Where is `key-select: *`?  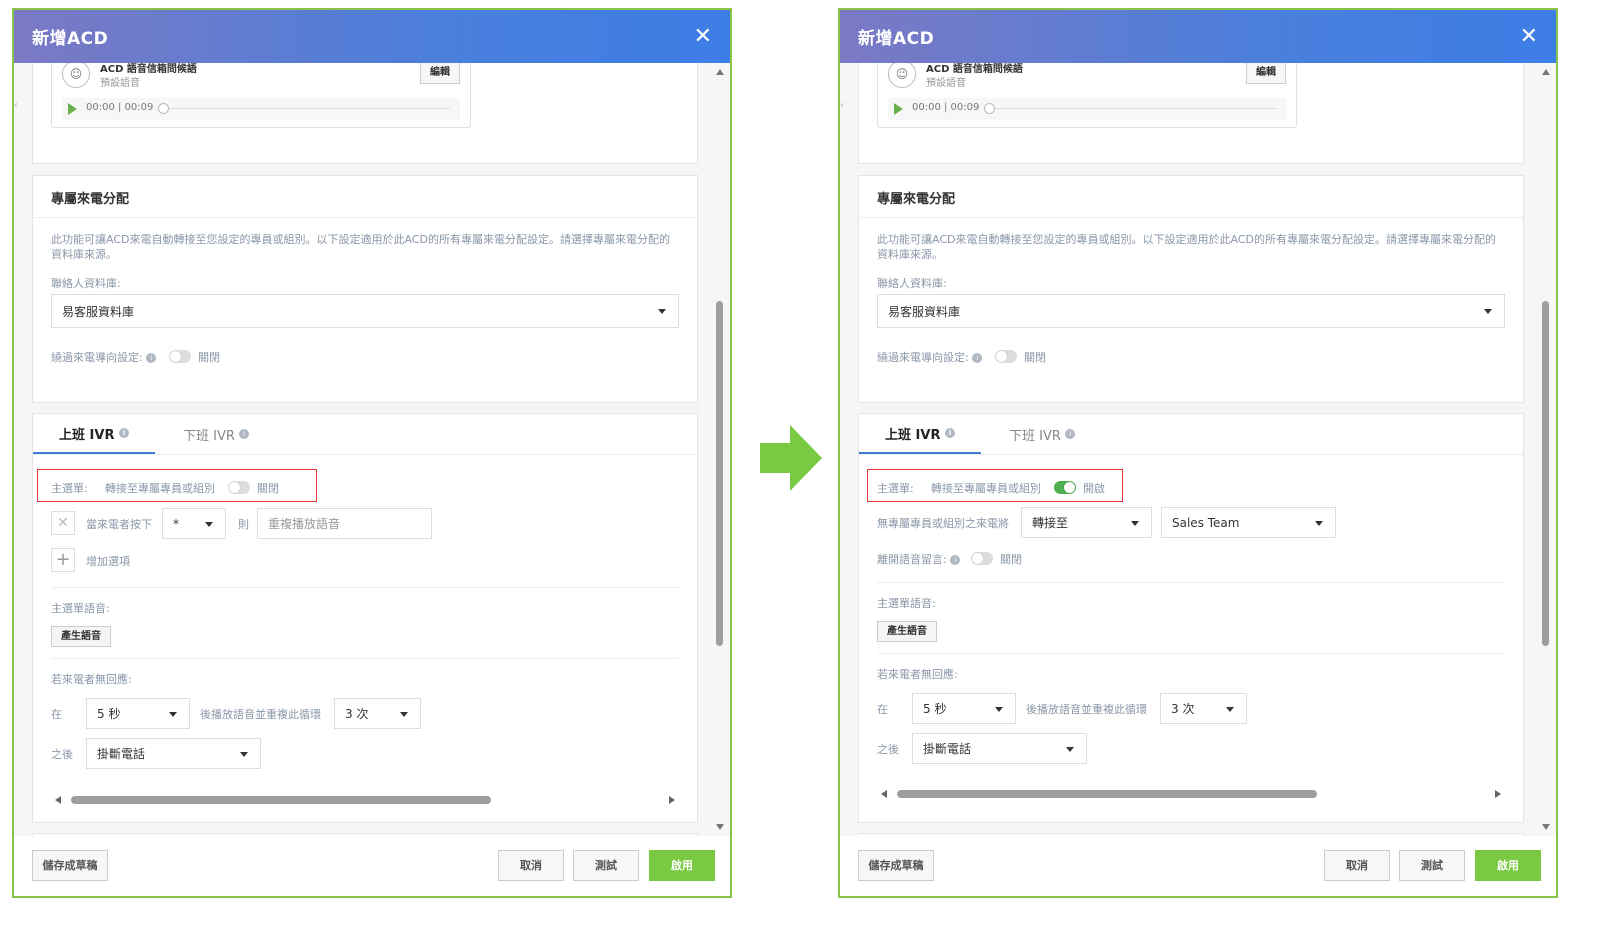
key-select: * is located at coordinates (194, 523).